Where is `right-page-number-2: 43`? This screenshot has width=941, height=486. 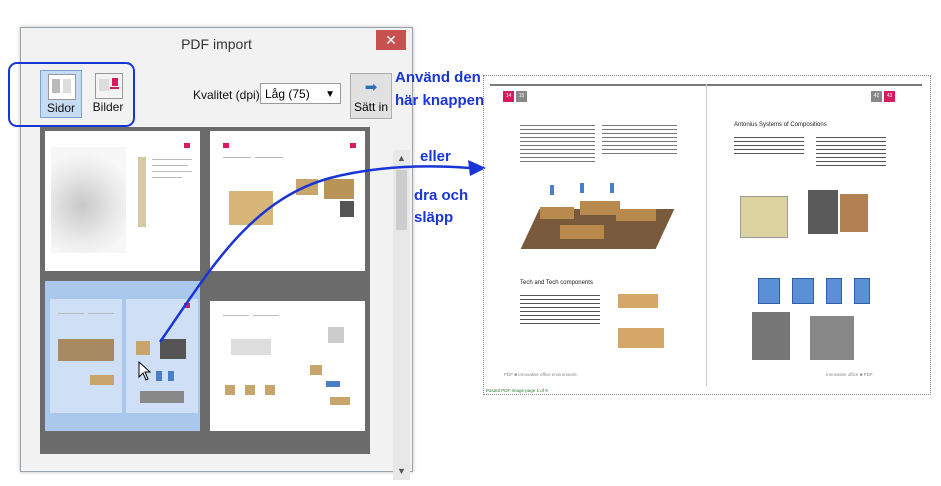 right-page-number-2: 43 is located at coordinates (889, 96).